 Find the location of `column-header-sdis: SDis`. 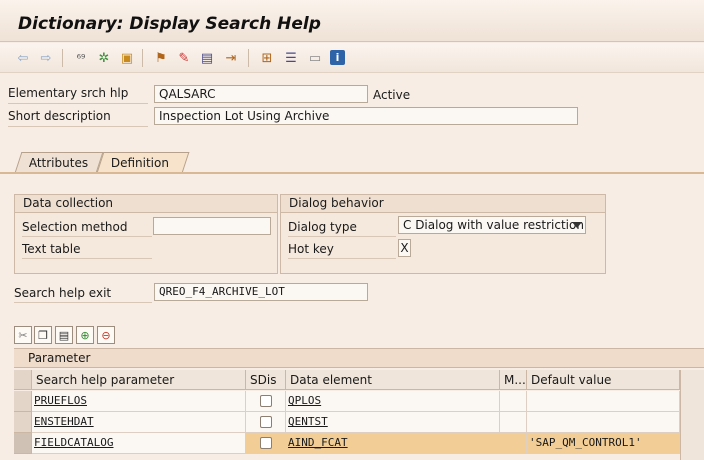

column-header-sdis: SDis is located at coordinates (266, 380).